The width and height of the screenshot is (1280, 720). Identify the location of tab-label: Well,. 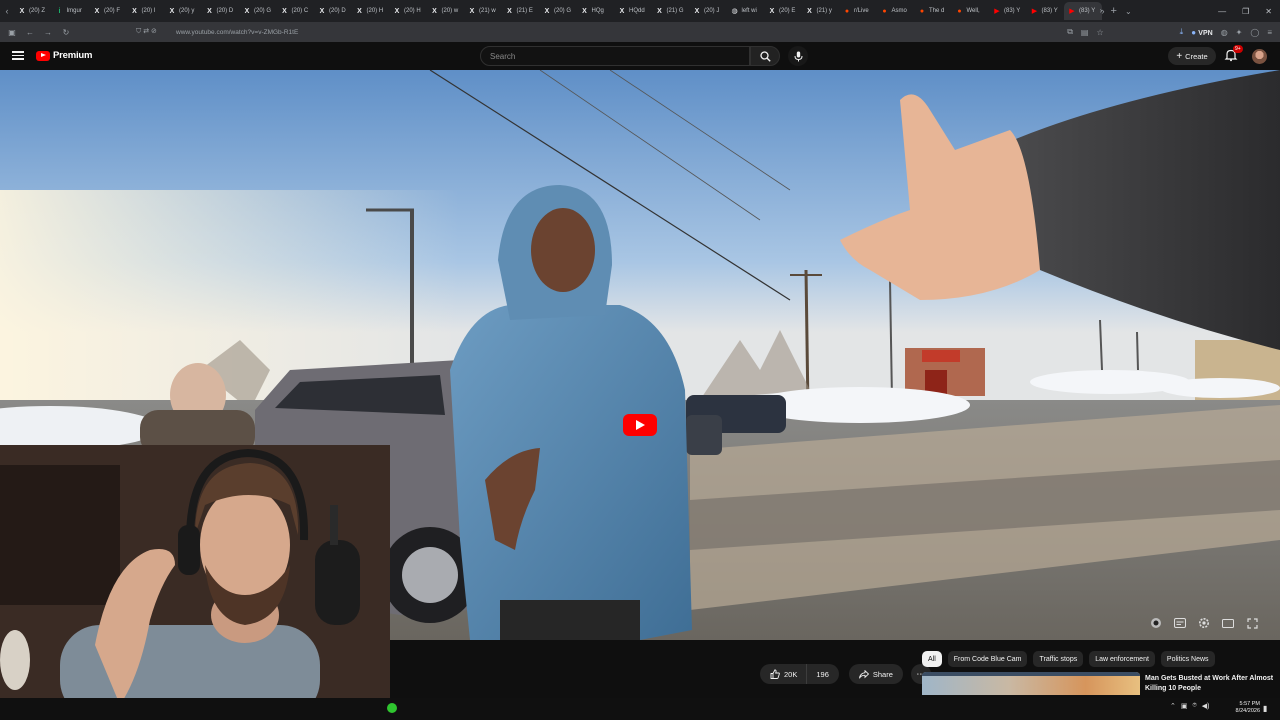
(973, 11).